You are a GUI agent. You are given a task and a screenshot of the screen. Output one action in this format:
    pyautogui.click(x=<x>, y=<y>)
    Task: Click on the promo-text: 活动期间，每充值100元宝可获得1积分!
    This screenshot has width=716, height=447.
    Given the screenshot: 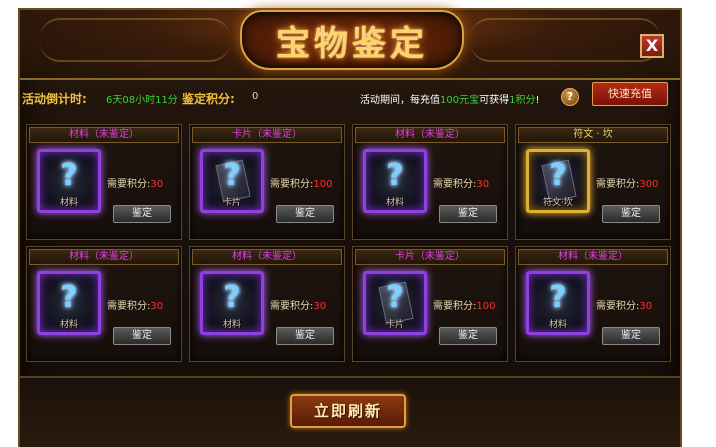 What is the action you would take?
    pyautogui.click(x=449, y=98)
    